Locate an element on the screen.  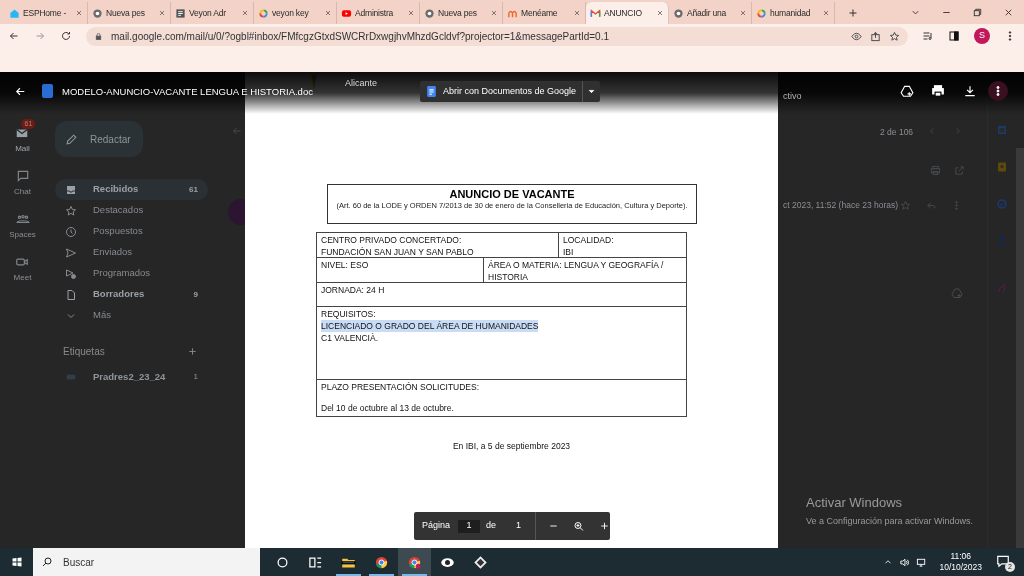
url-text: mail.google.com/mail/u/0/?ogbl#inbox/FMfcgzGtxdSWCRrDxwgjhvMhzdGcldvf?projector=1&messagePartId=0.1 is located at coordinates (360, 36).